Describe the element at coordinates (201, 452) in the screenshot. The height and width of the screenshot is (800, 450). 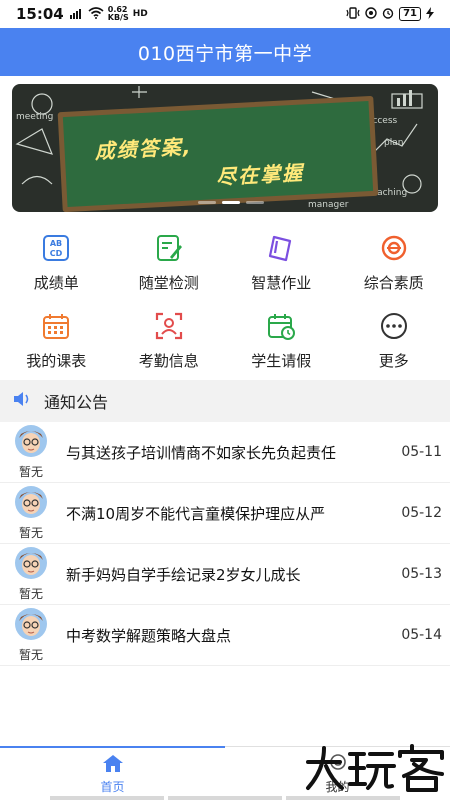
I see `news-title: 与其送孩子培训情商不如家长先负起责任` at that location.